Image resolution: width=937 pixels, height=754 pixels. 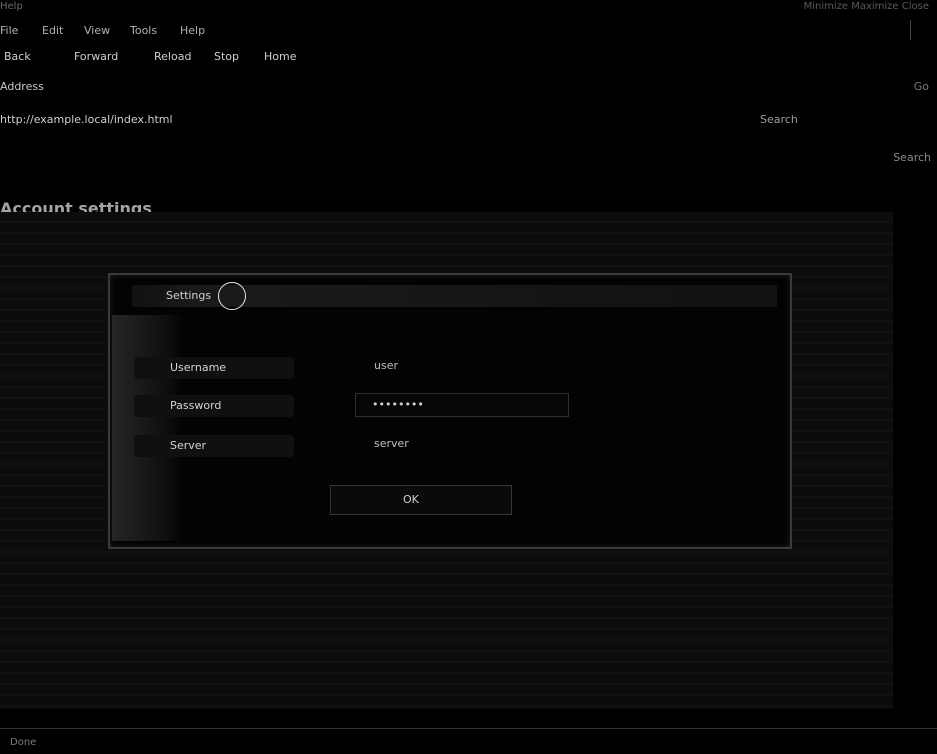 I want to click on menu-file: File, so click(x=9, y=30).